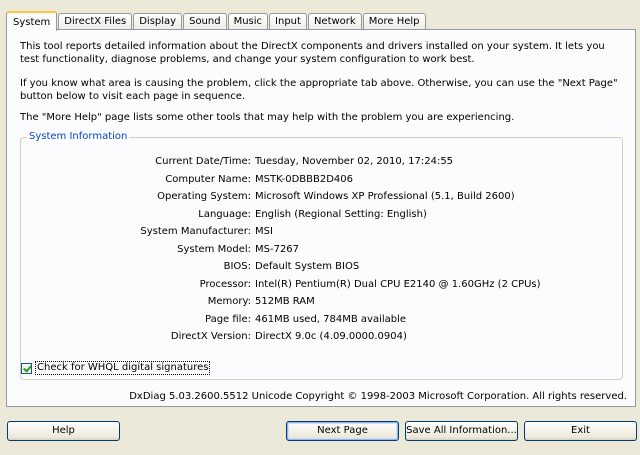  I want to click on info-label: Operating System:, so click(204, 196).